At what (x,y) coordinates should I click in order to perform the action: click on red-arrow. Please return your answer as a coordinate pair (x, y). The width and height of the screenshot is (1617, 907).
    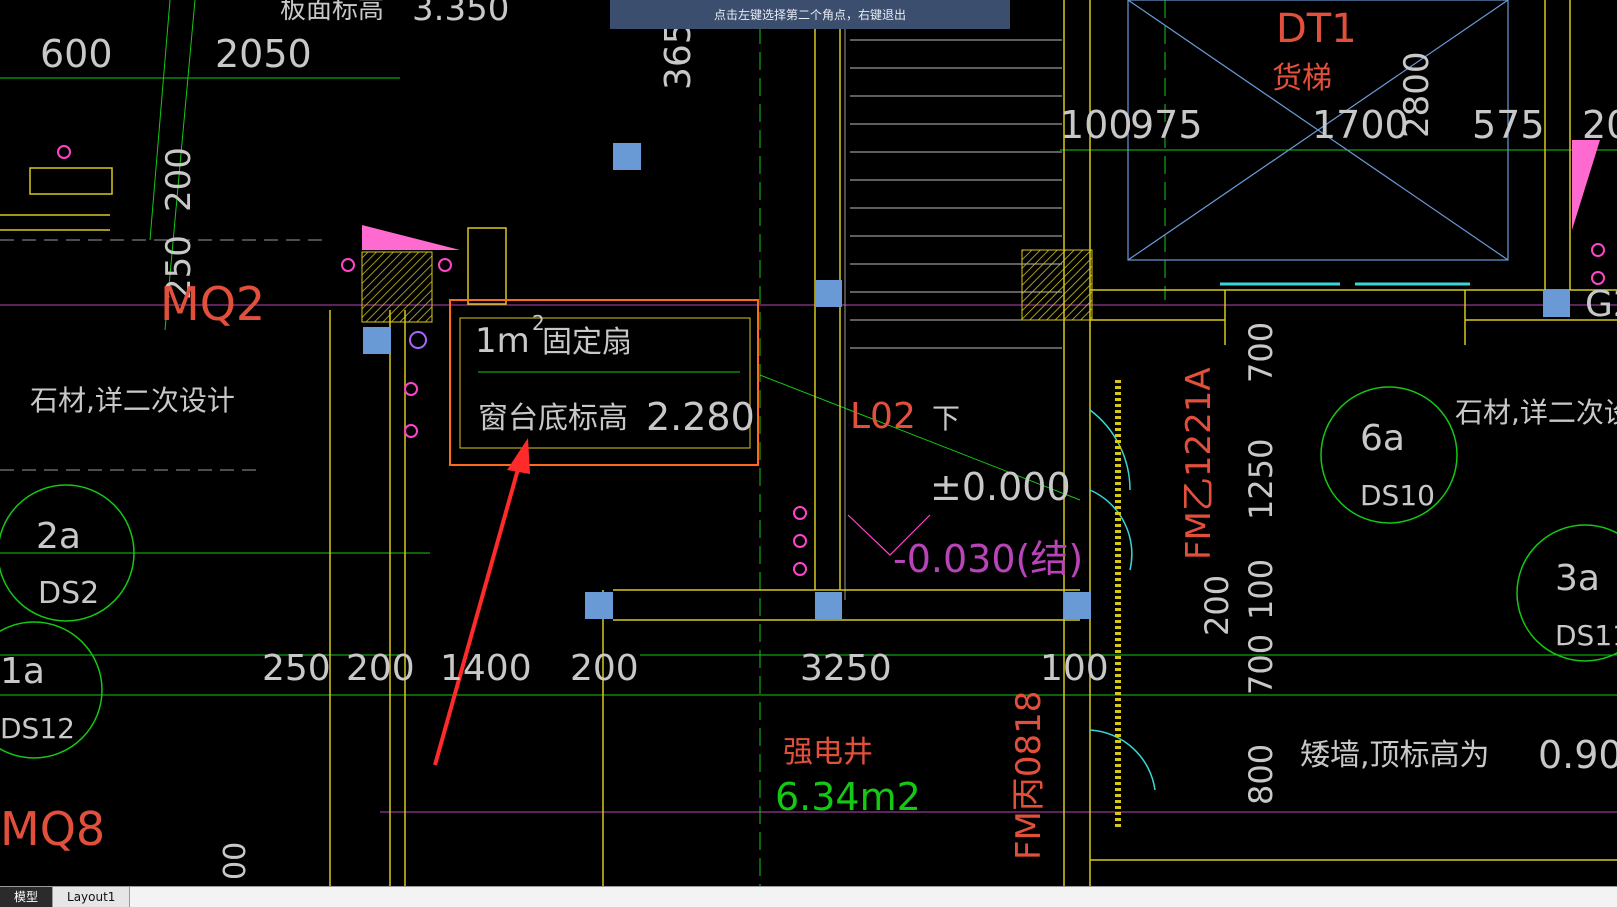
    Looking at the image, I should click on (481, 602).